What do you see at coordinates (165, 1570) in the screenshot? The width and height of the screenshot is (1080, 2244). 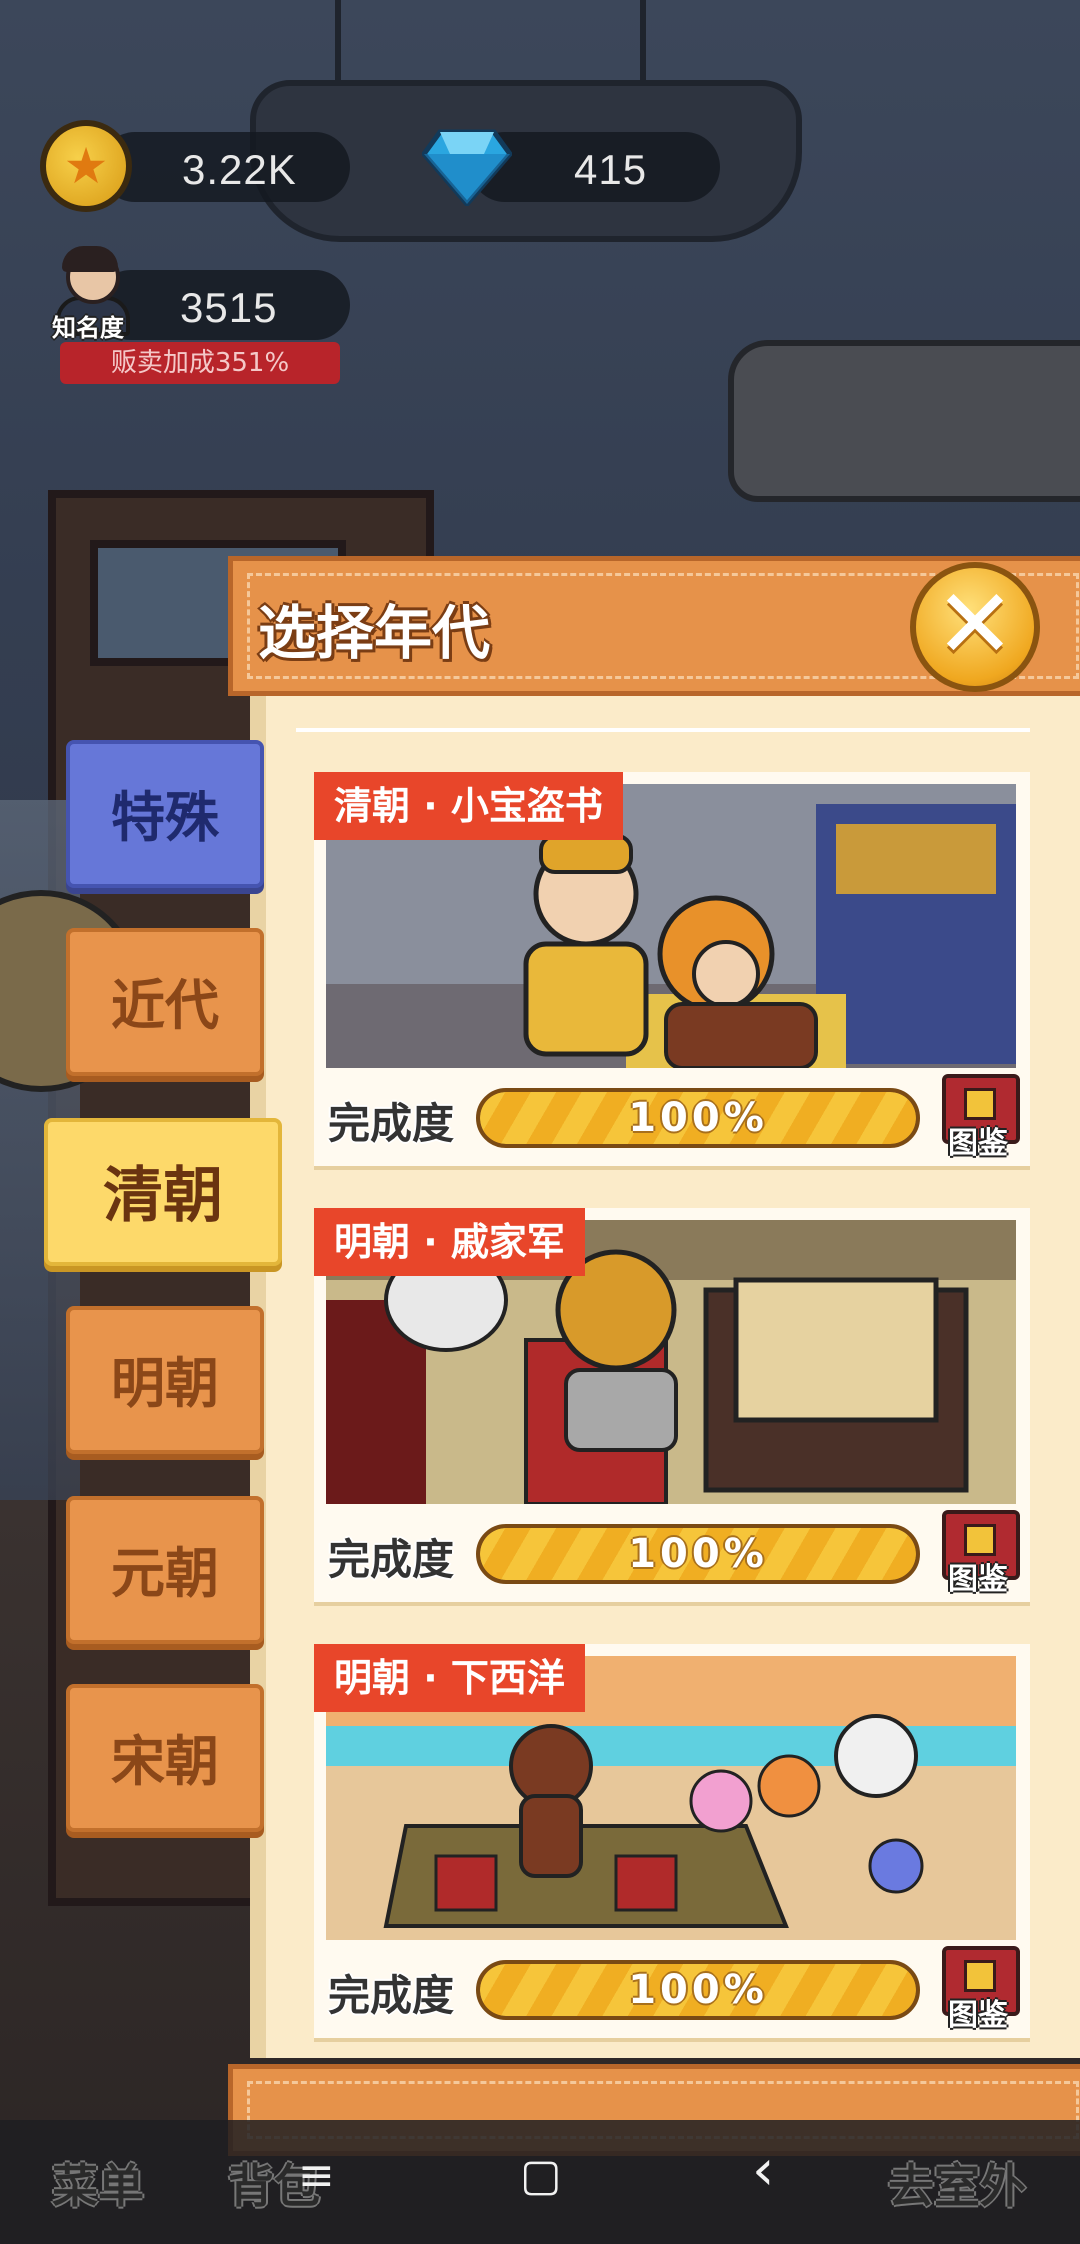 I see `tab-yuan: 元朝` at bounding box center [165, 1570].